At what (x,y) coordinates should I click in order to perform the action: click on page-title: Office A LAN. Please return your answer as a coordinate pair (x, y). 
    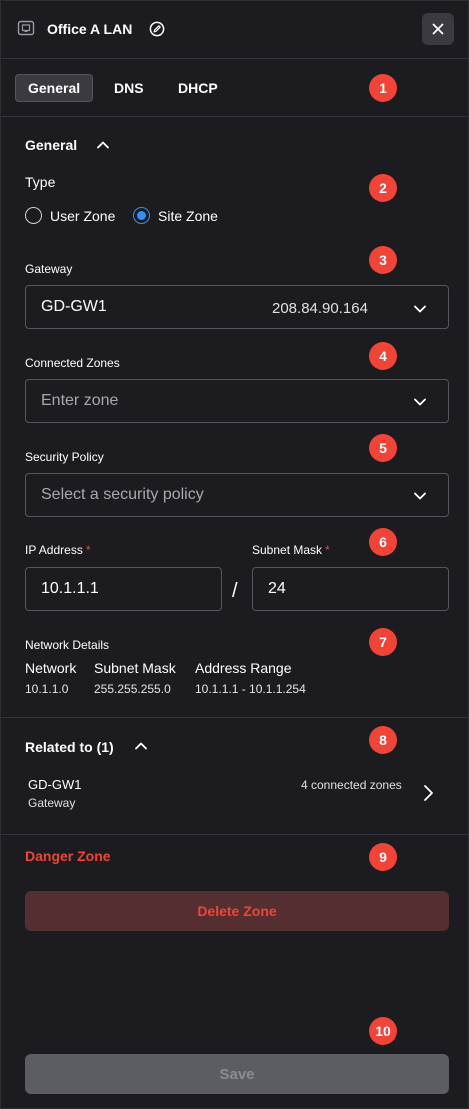
    Looking at the image, I should click on (90, 29).